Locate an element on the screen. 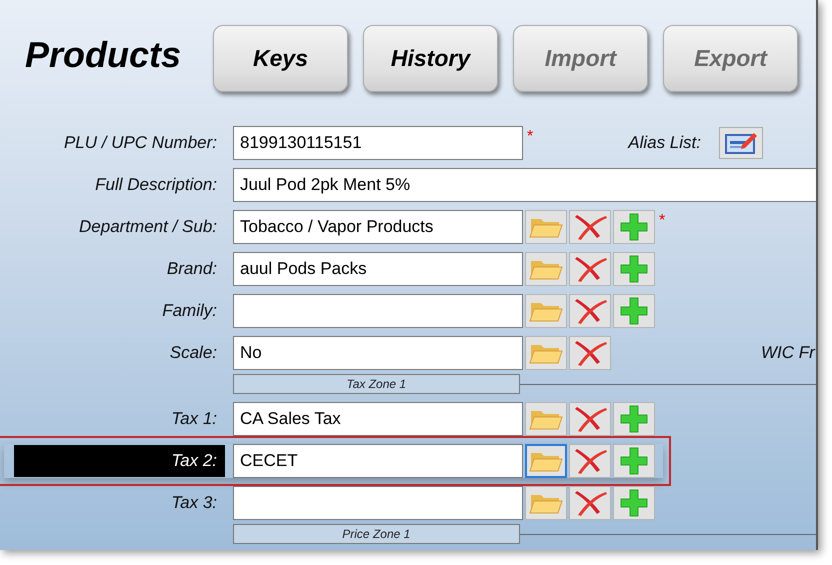 The image size is (832, 565). field-label: Scale: is located at coordinates (193, 353).